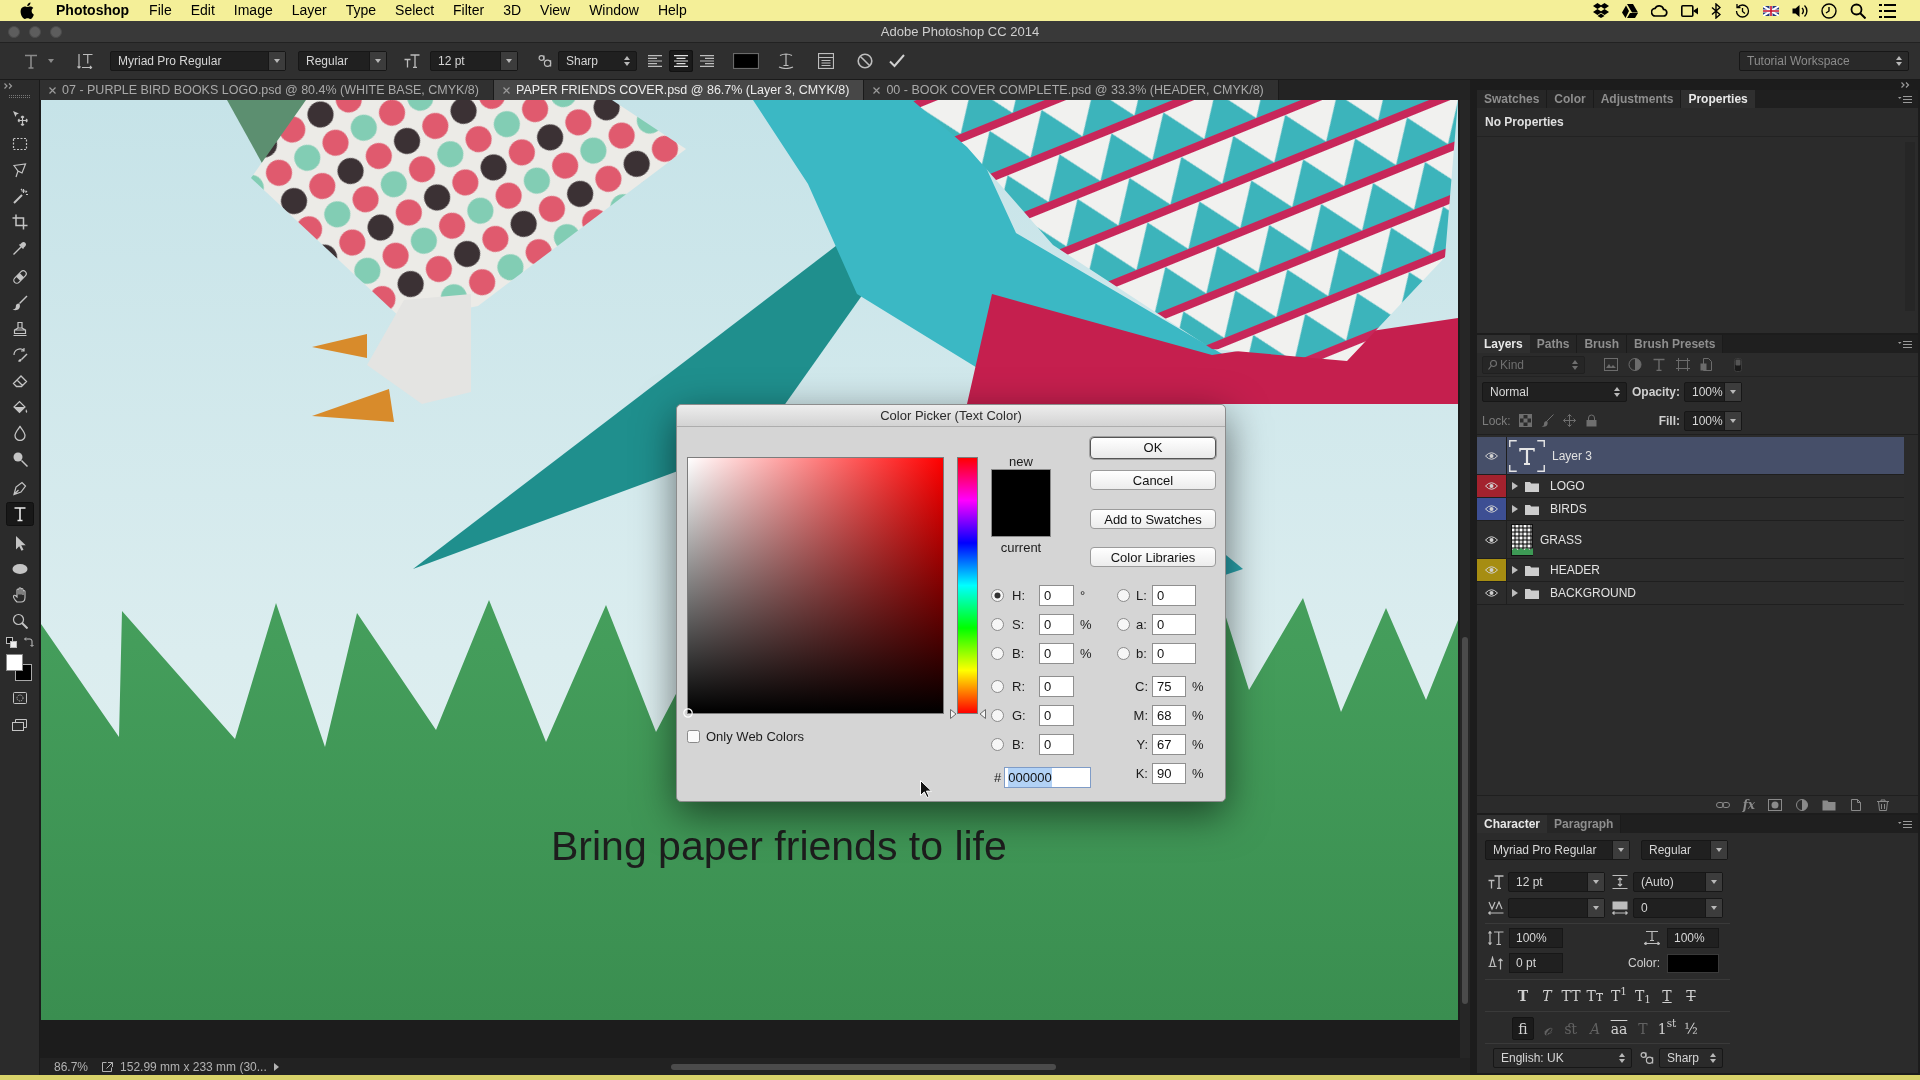  Describe the element at coordinates (1800, 10) in the screenshot. I see `speaker-icon` at that location.